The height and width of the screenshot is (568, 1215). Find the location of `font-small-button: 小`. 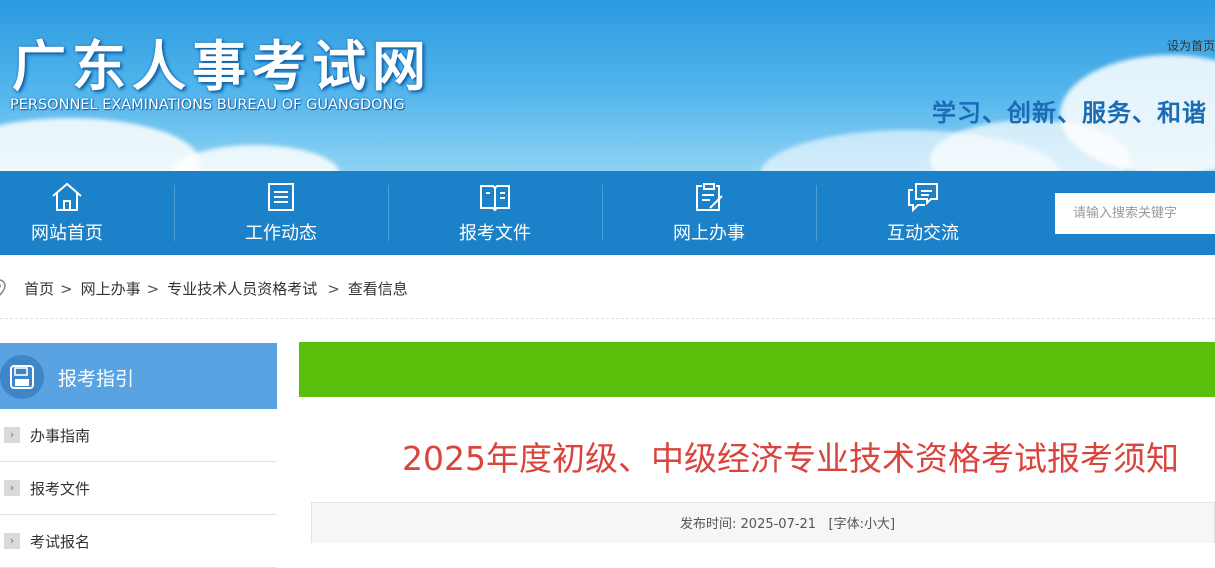

font-small-button: 小 is located at coordinates (870, 524).